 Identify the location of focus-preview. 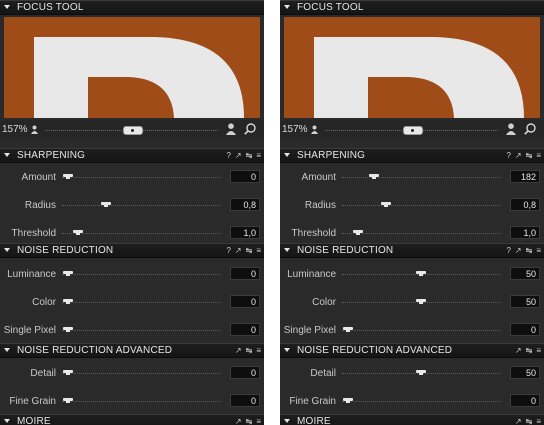
(412, 67).